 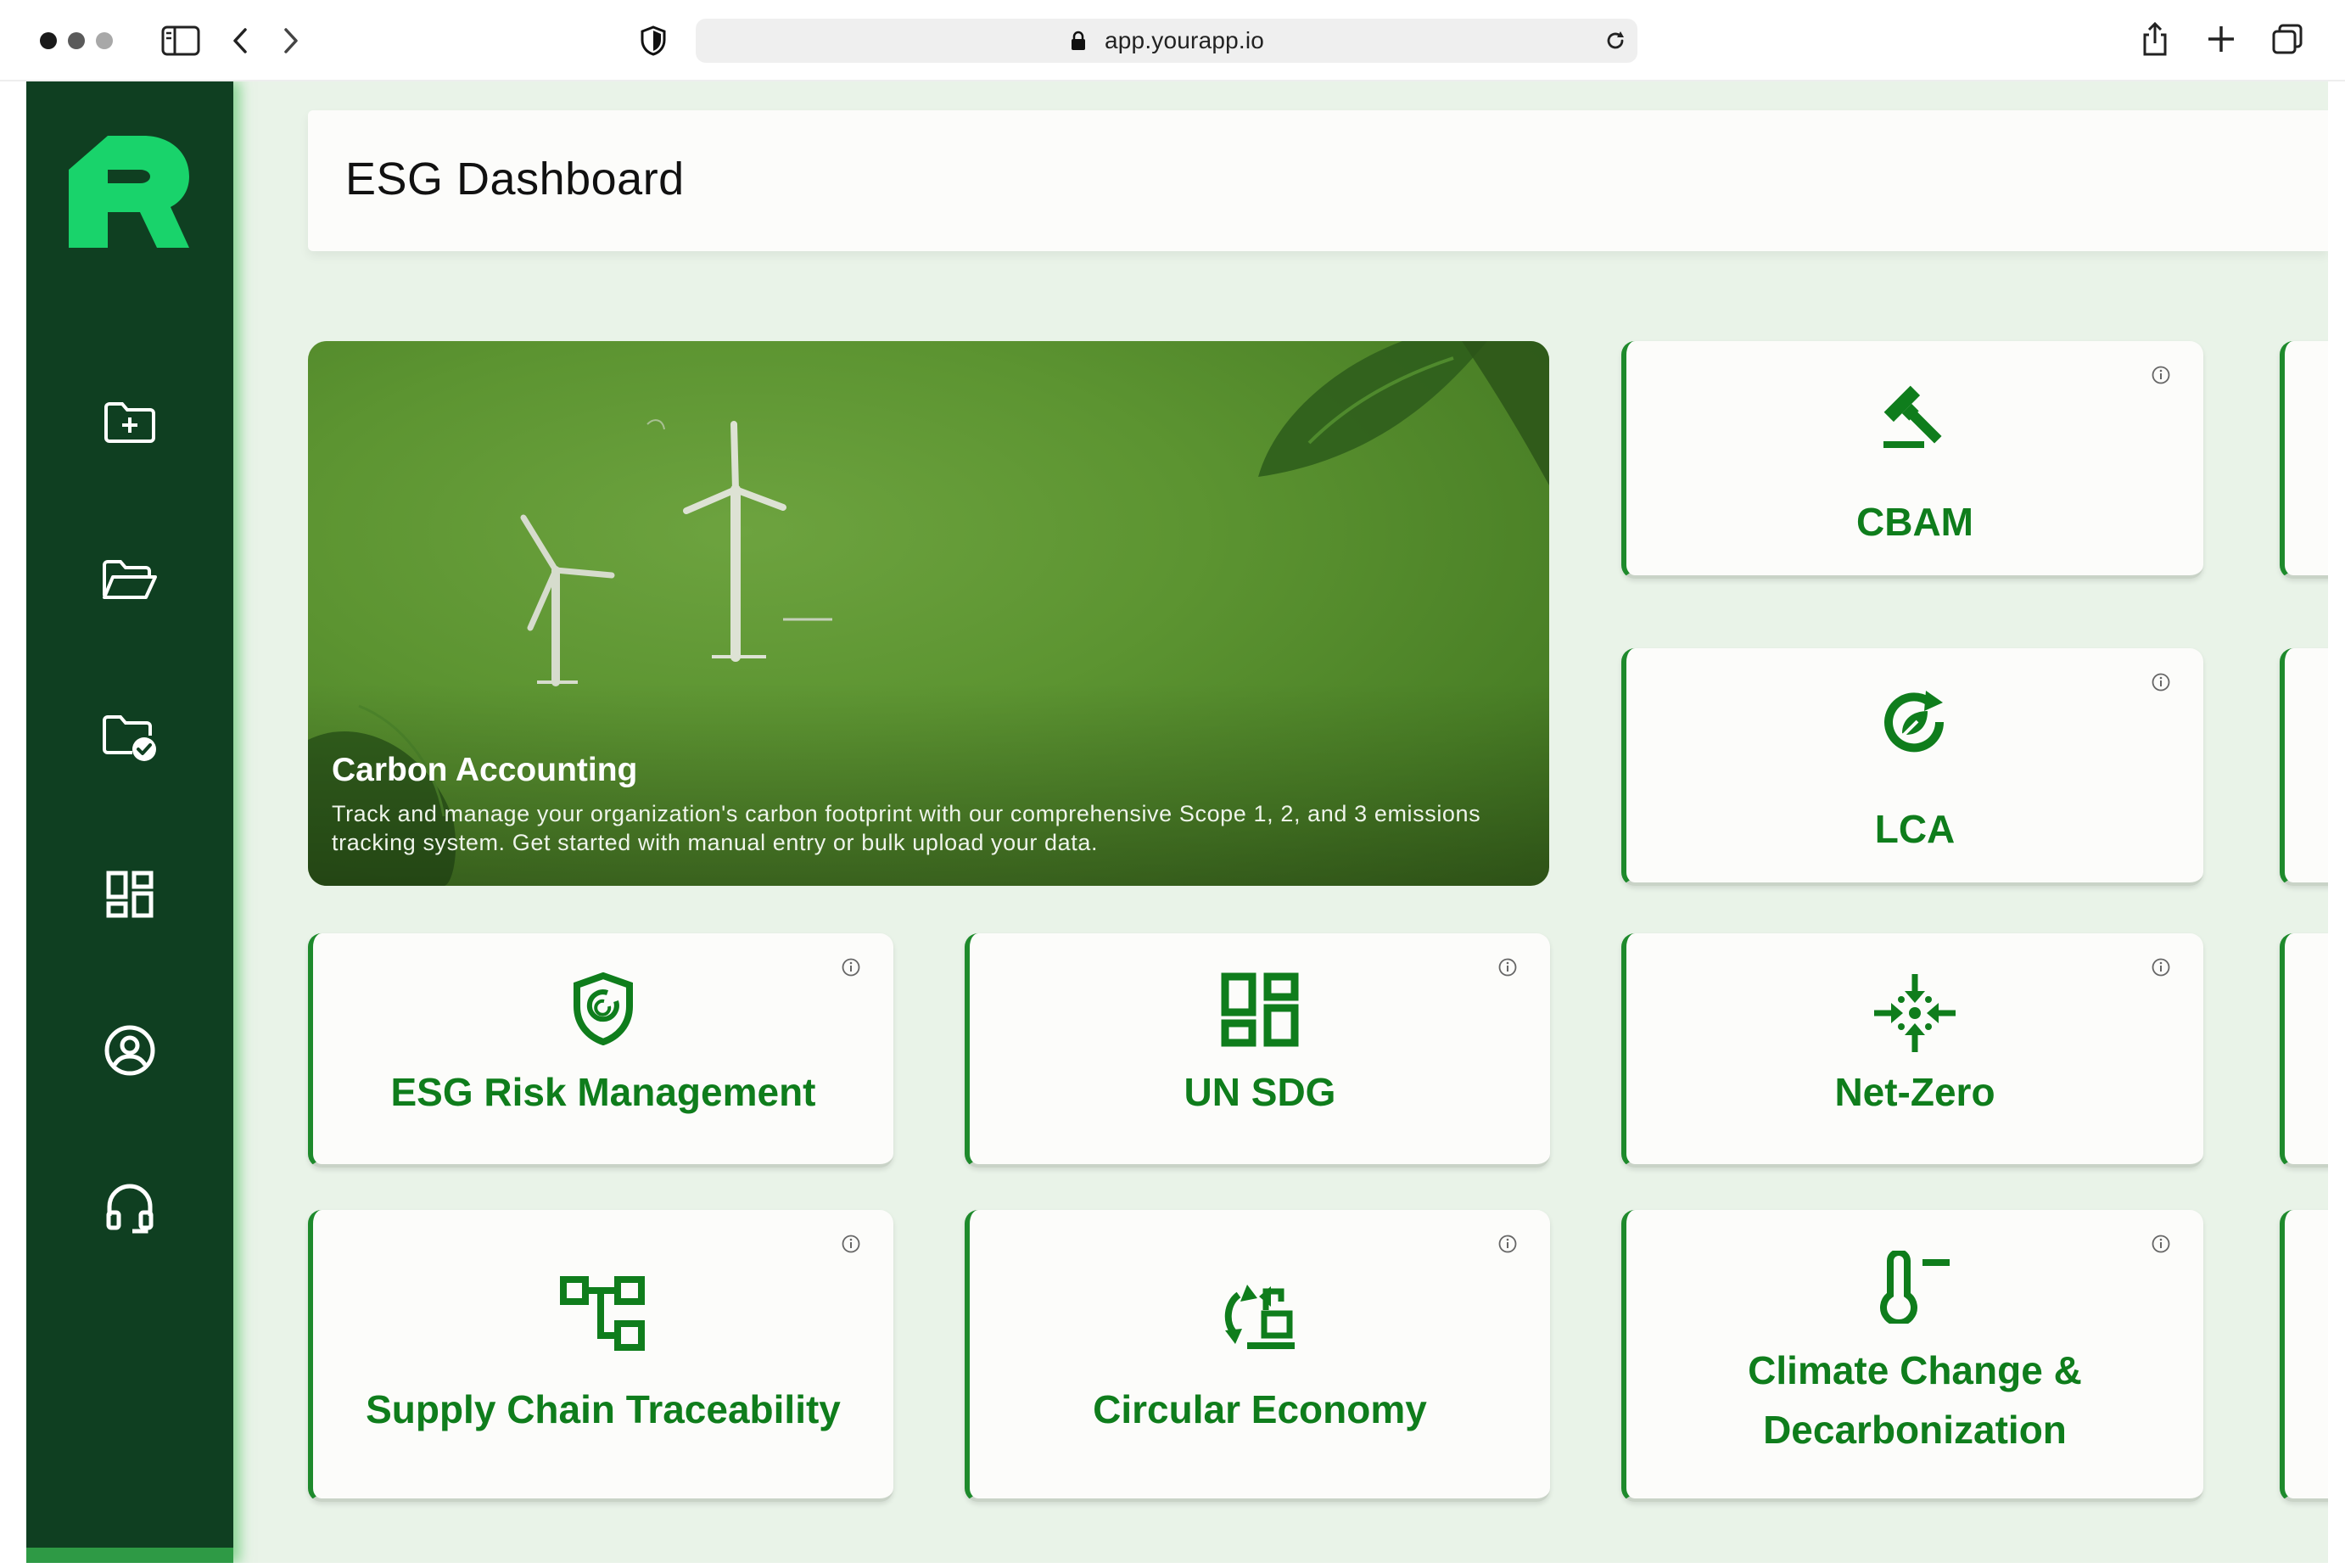 What do you see at coordinates (1185, 40) in the screenshot?
I see `url-text: app.yourapp.io` at bounding box center [1185, 40].